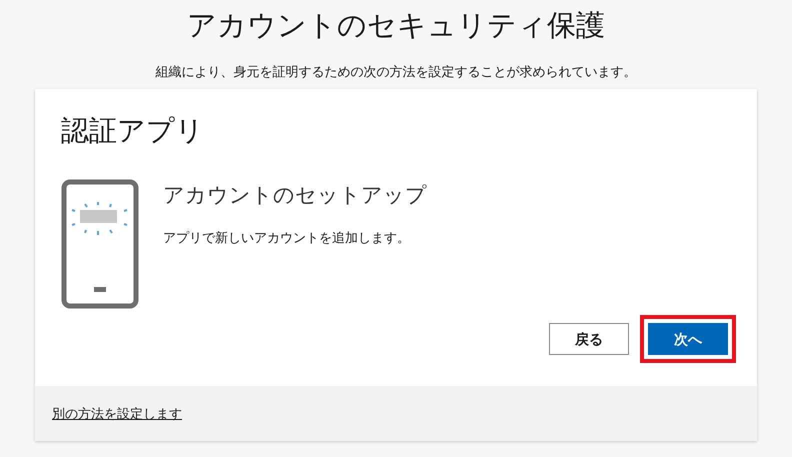 The width and height of the screenshot is (792, 457). I want to click on phone-icon, so click(100, 244).